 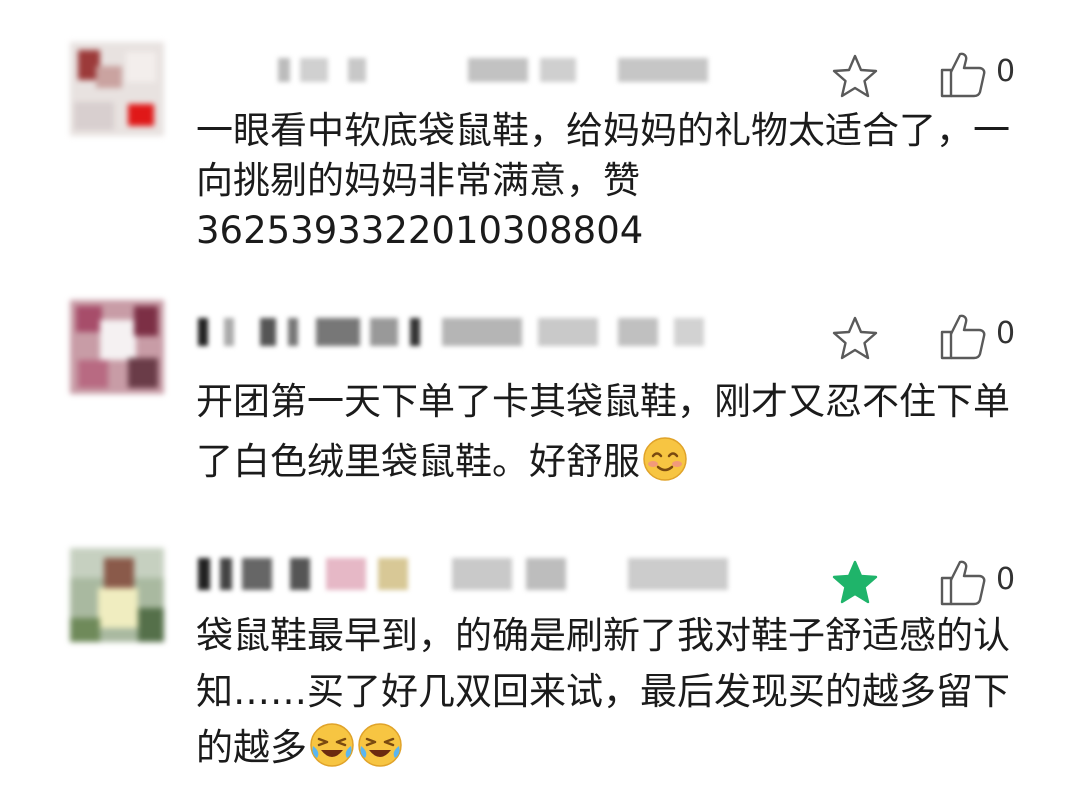 I want to click on comment-body: 开团第一天下单了卡其袋鼠鞋，刚才又忍不住下单了白色绒里袋鼠鞋。好舒服, so click(x=603, y=431).